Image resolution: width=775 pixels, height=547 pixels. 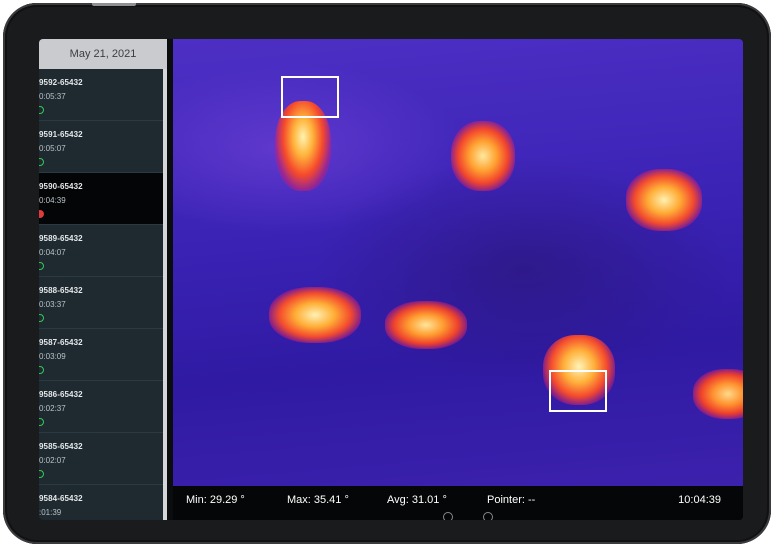 What do you see at coordinates (417, 500) in the screenshot?
I see `avg-temp: Avg: 31.01 °` at bounding box center [417, 500].